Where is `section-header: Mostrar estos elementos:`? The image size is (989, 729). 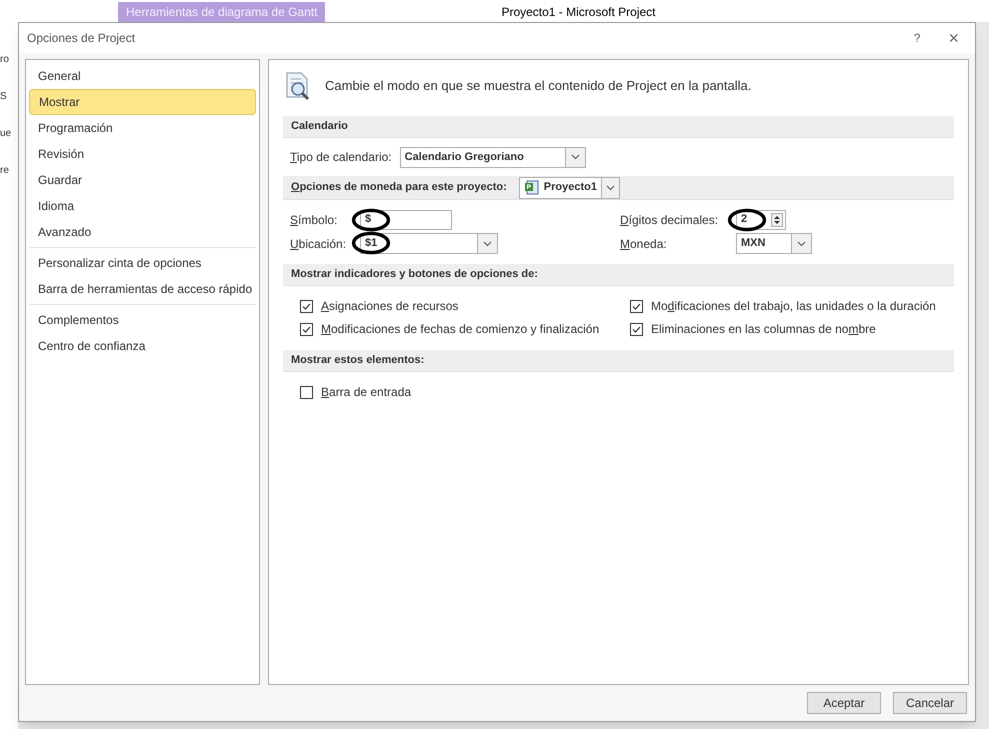 section-header: Mostrar estos elementos: is located at coordinates (618, 361).